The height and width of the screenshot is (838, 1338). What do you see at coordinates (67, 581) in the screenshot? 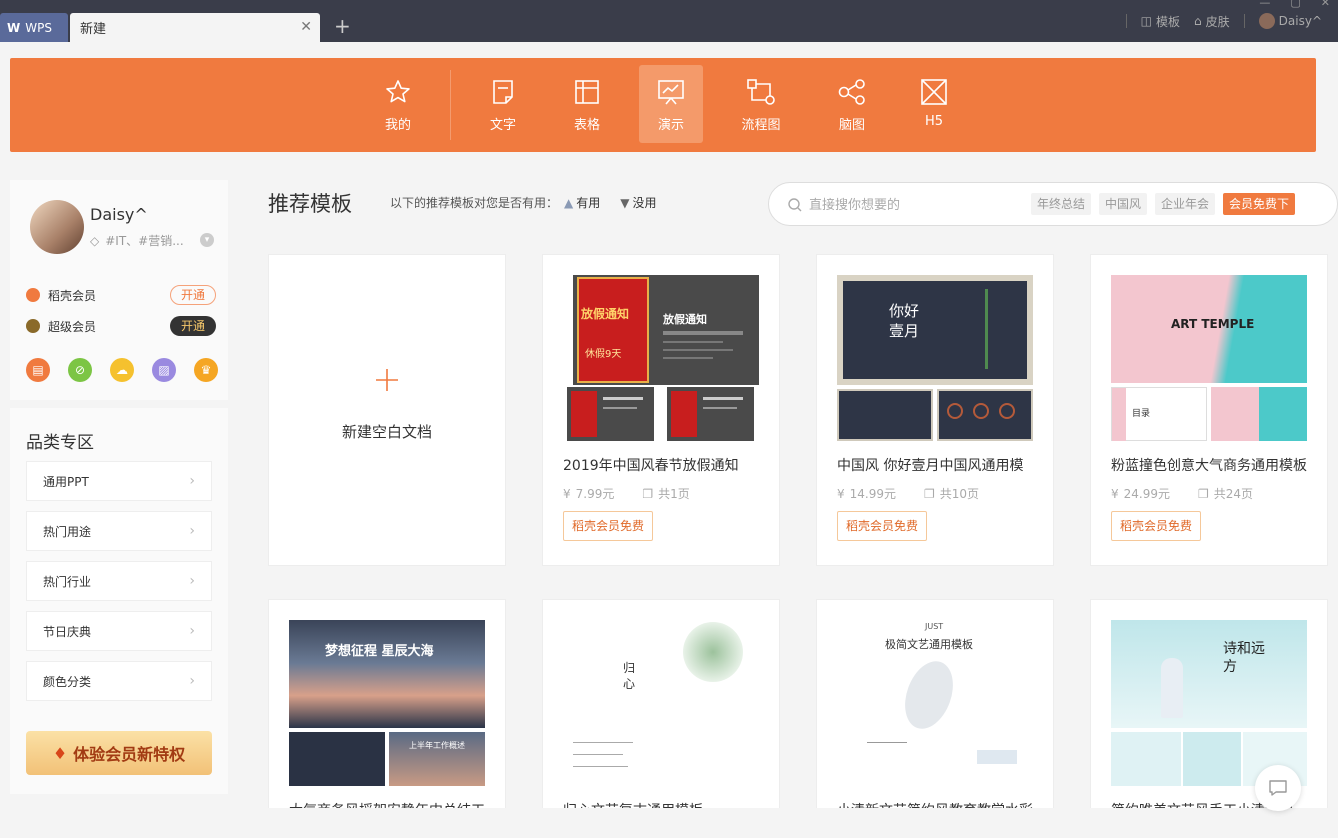
I see `category-label: 热门行业` at bounding box center [67, 581].